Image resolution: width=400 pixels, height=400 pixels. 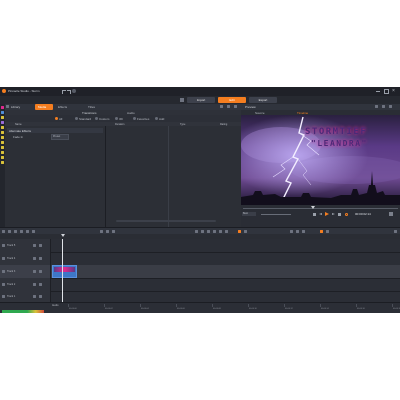 What do you see at coordinates (56, 118) in the screenshot?
I see `filter-all-radio` at bounding box center [56, 118].